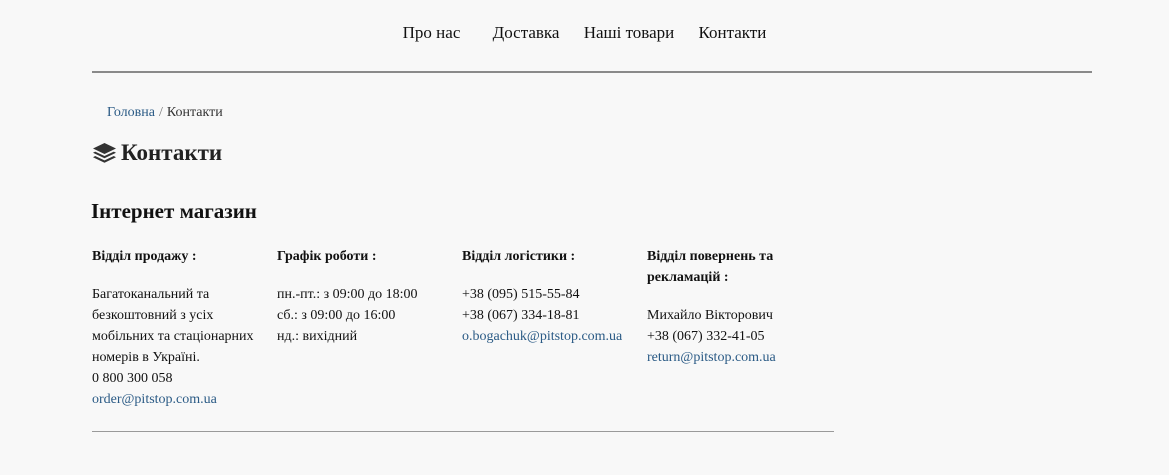 The width and height of the screenshot is (1169, 475). What do you see at coordinates (151, 294) in the screenshot?
I see `sales-line: Багатоканальний та` at bounding box center [151, 294].